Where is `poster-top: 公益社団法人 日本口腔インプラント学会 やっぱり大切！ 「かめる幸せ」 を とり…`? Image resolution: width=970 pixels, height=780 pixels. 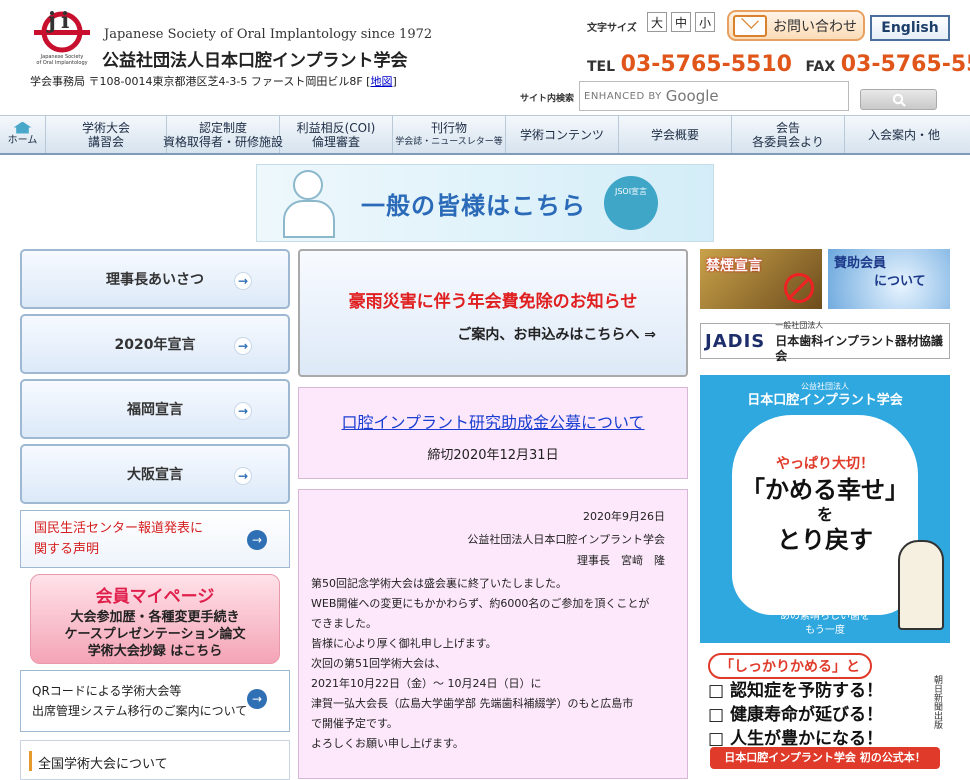
poster-top: 公益社団法人 日本口腔インプラント学会 やっぱり大切！ 「かめる幸せ」 を とり… is located at coordinates (825, 509).